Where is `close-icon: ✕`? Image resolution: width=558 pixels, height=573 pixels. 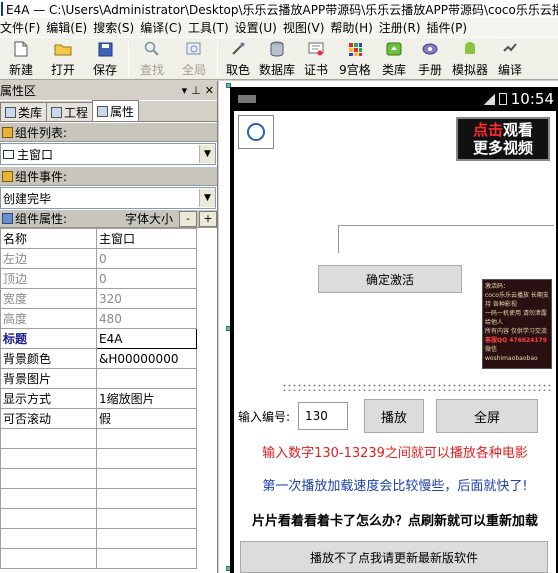 close-icon: ✕ is located at coordinates (209, 90).